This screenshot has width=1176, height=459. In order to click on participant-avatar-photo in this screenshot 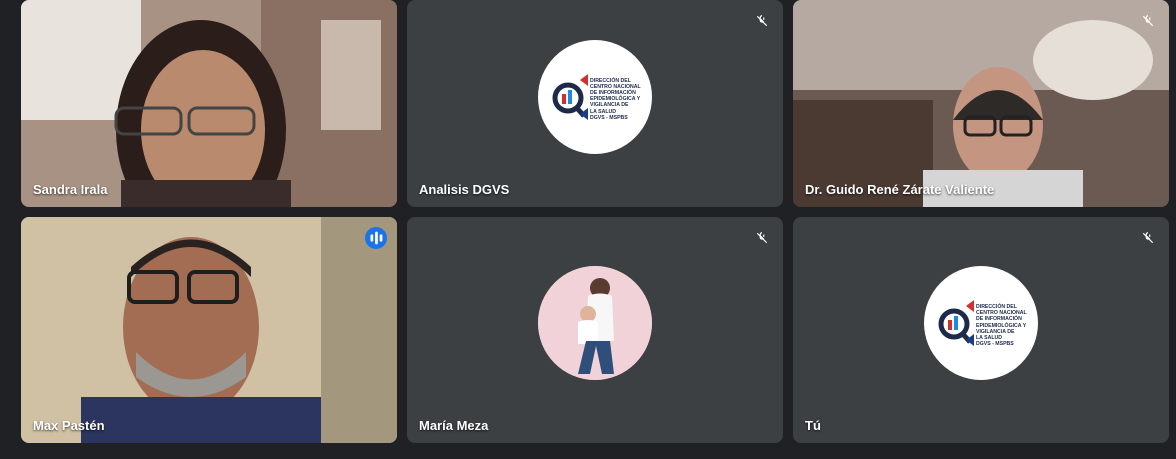, I will do `click(595, 323)`.